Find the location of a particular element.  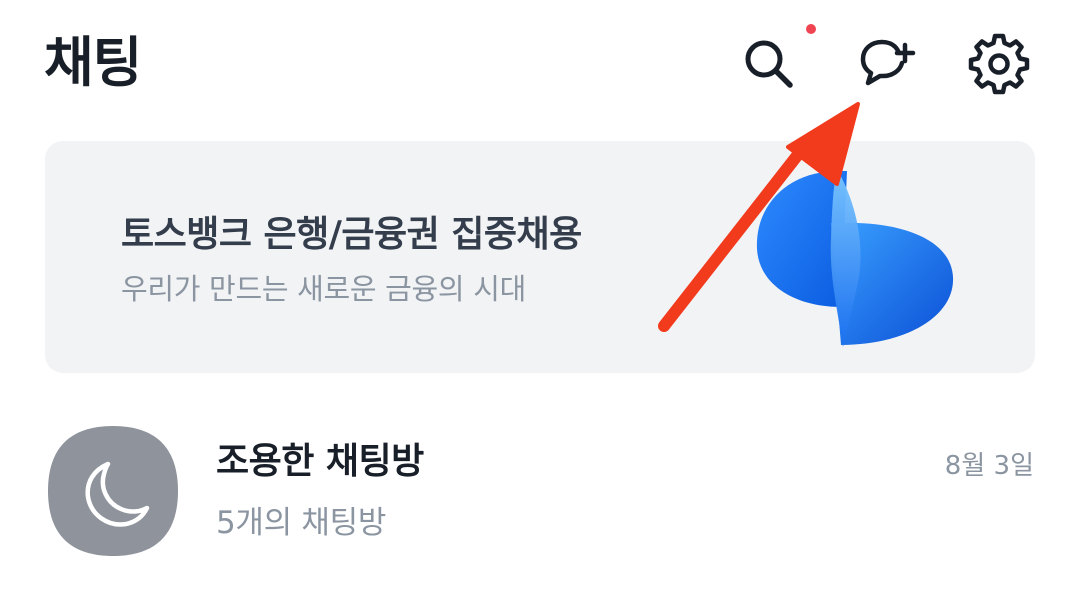

search-icon is located at coordinates (769, 64).